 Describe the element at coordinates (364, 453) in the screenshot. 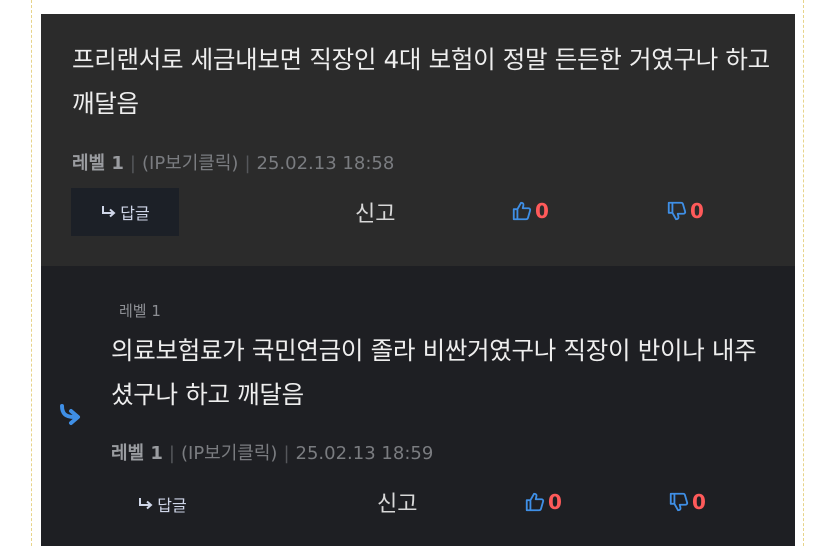

I see `comment-datetime: 25.02.13 18:59` at that location.